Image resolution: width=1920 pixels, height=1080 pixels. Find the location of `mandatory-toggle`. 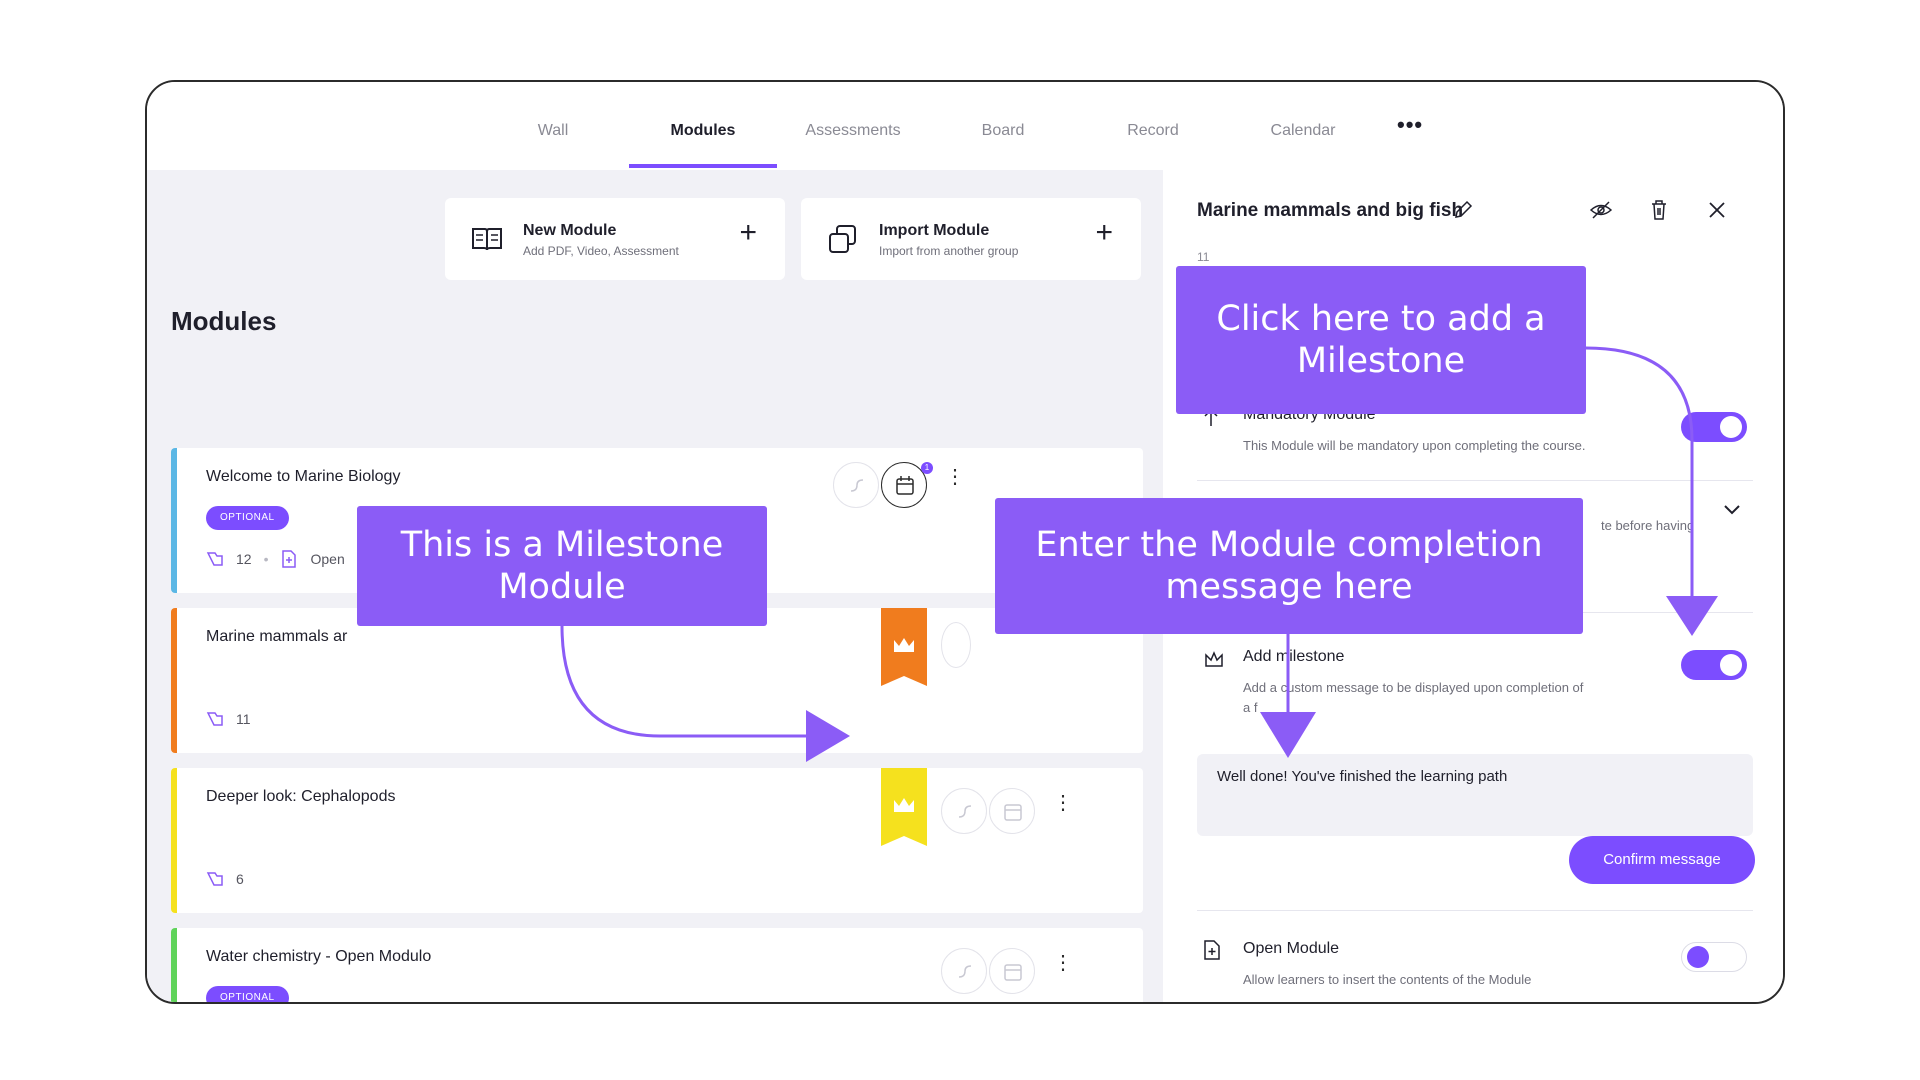

mandatory-toggle is located at coordinates (1714, 427).